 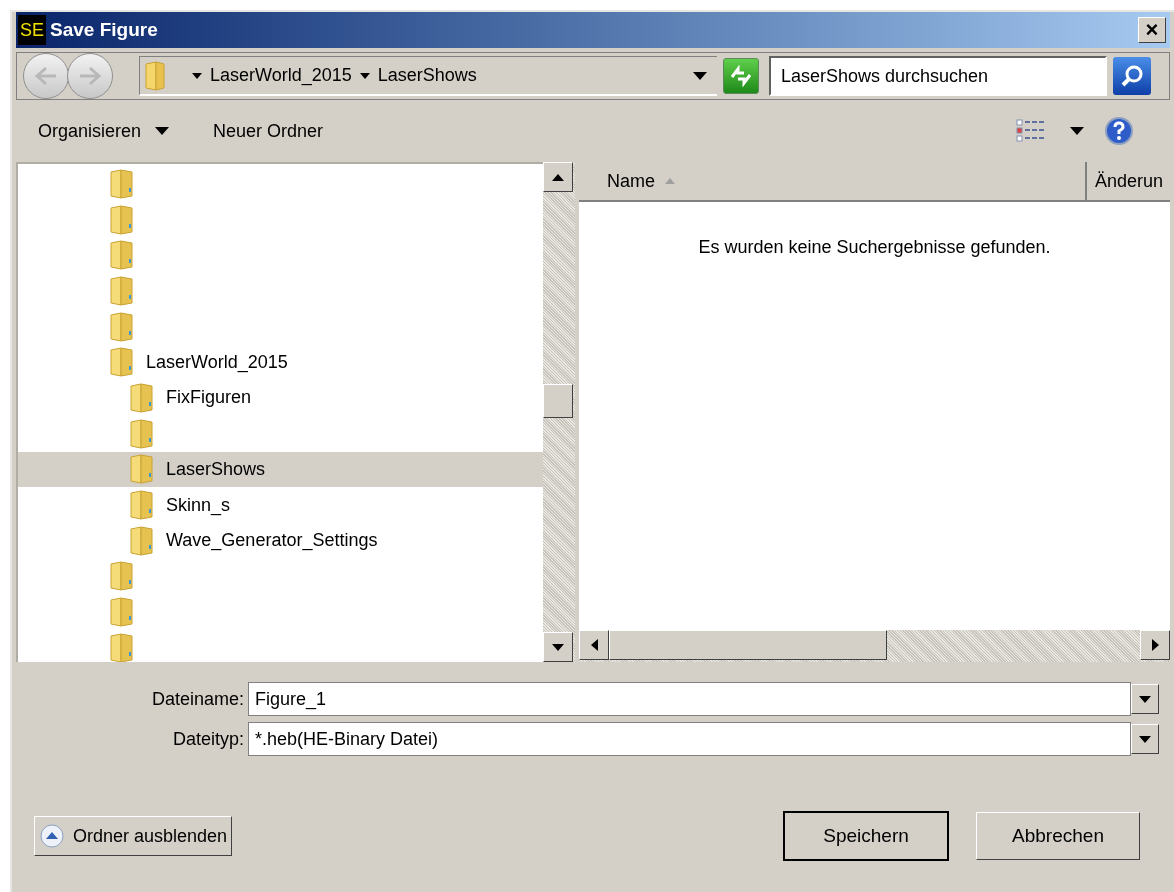 I want to click on scroll-up-button, so click(x=558, y=177).